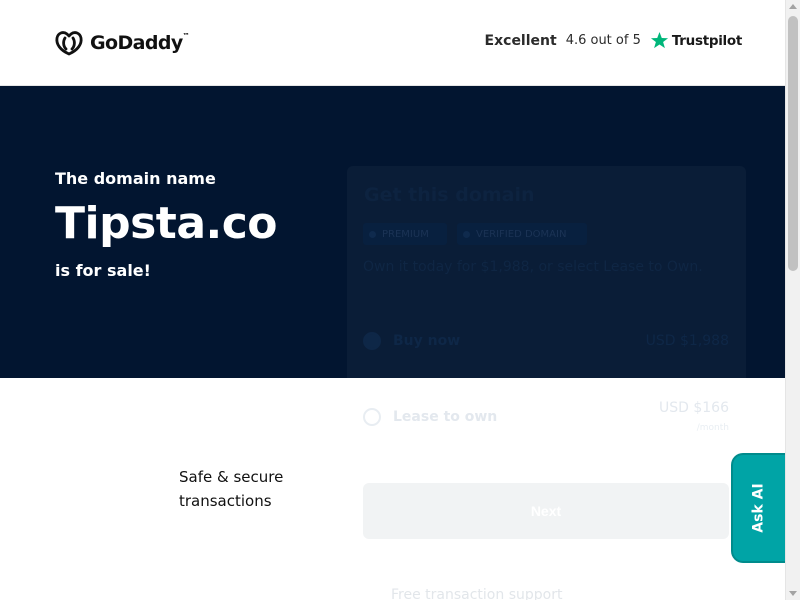 The height and width of the screenshot is (600, 800). I want to click on rating-label: Excellent, so click(520, 40).